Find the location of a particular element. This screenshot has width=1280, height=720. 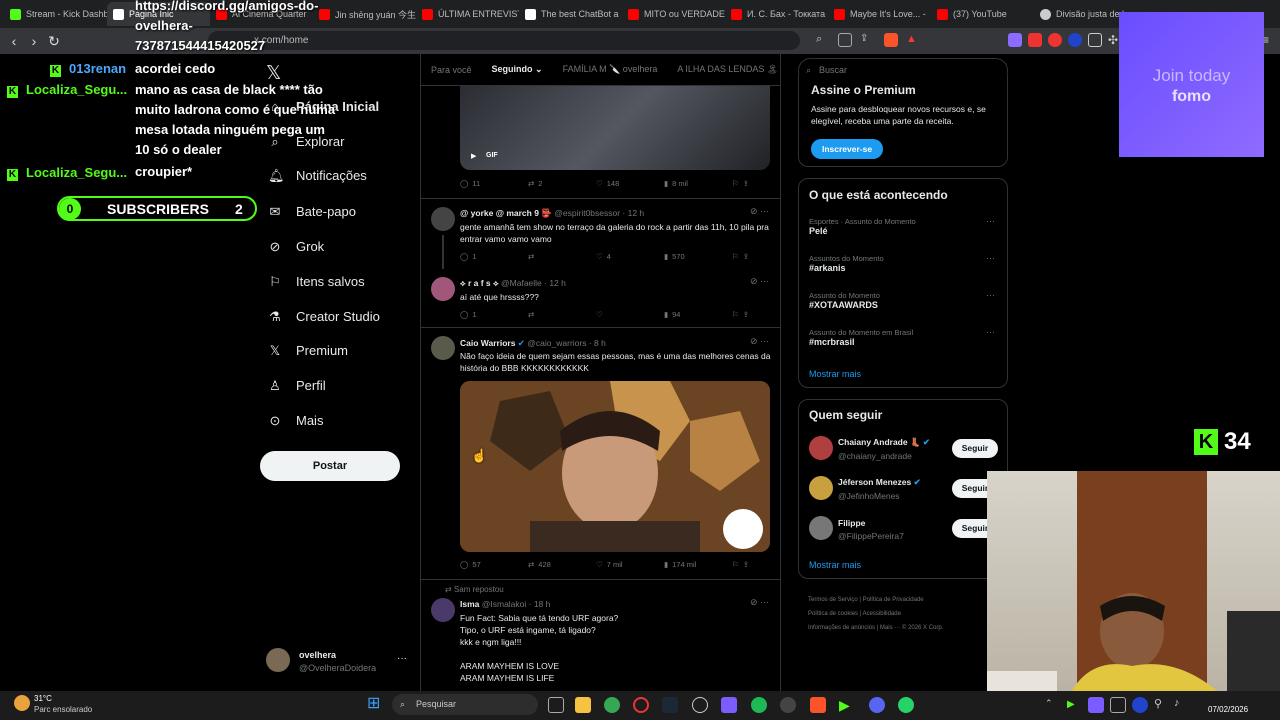

whatsapp-icon is located at coordinates (906, 705).